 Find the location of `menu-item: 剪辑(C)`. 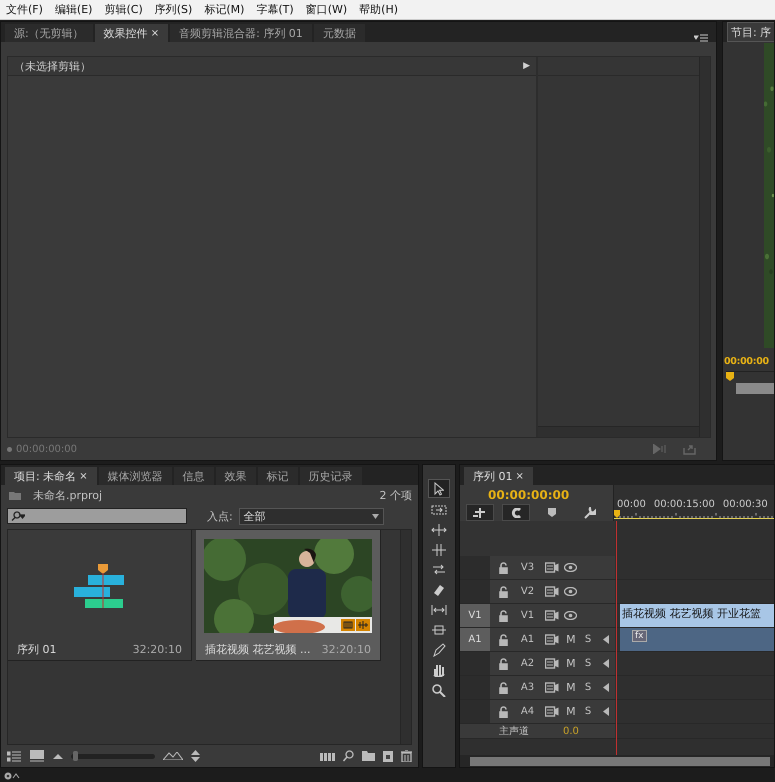

menu-item: 剪辑(C) is located at coordinates (123, 9).